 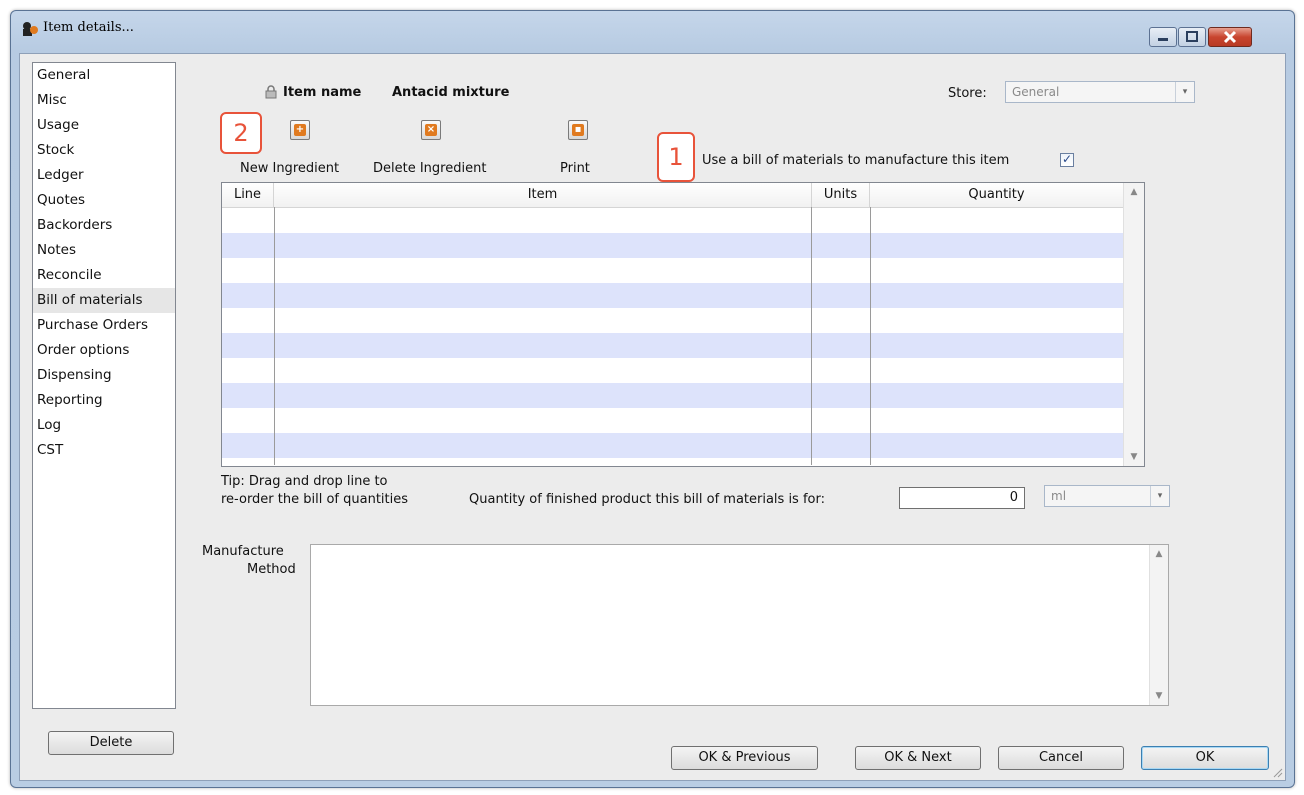 I want to click on delete-ingredient-label: Delete Ingredient, so click(x=429, y=168).